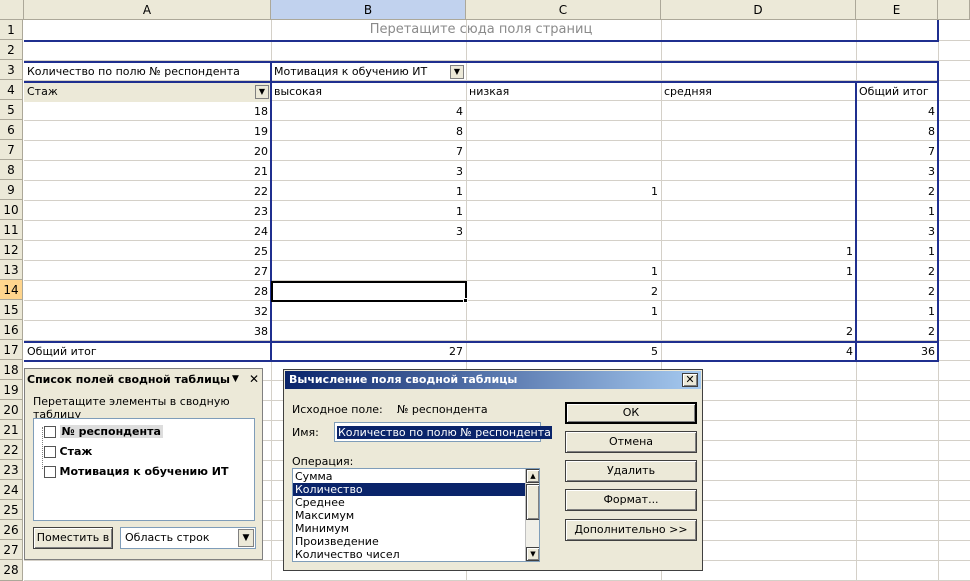  What do you see at coordinates (11, 70) in the screenshot?
I see `row-header-3: 3` at bounding box center [11, 70].